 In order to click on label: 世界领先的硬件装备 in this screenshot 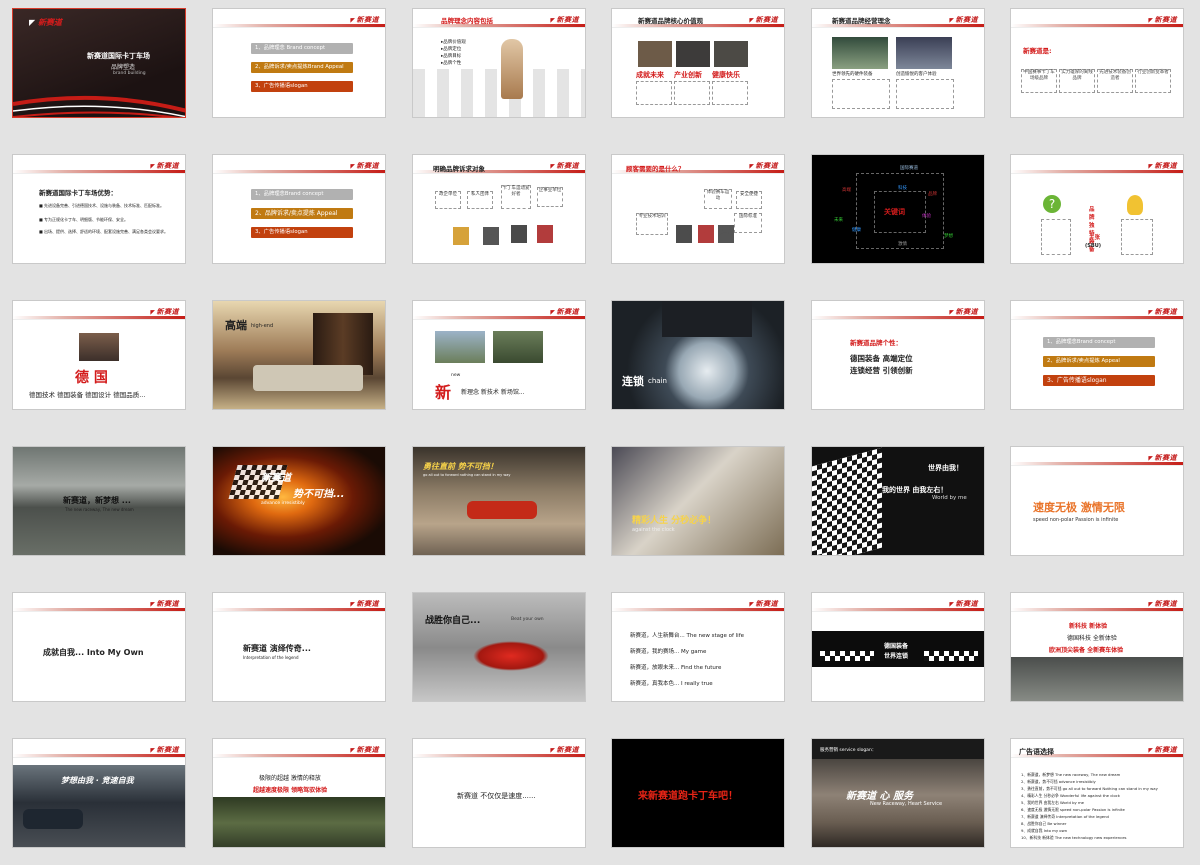, I will do `click(852, 74)`.